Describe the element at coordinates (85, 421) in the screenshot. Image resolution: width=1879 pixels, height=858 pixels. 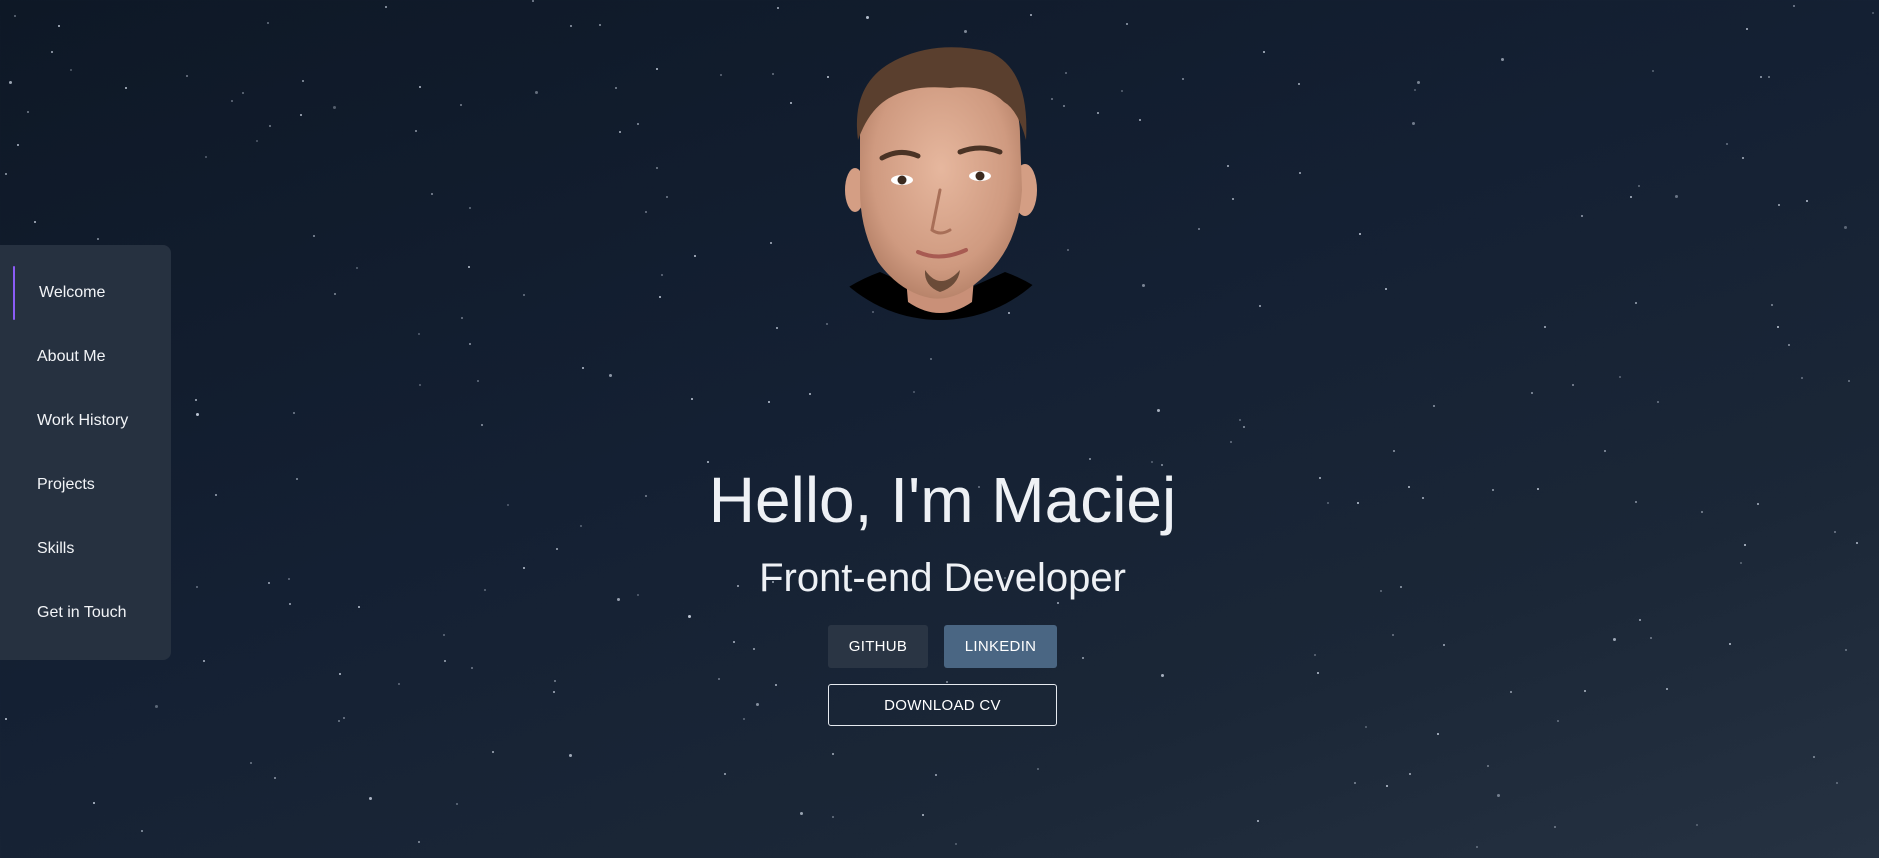
I see `nav-item-work-history: Work History` at that location.